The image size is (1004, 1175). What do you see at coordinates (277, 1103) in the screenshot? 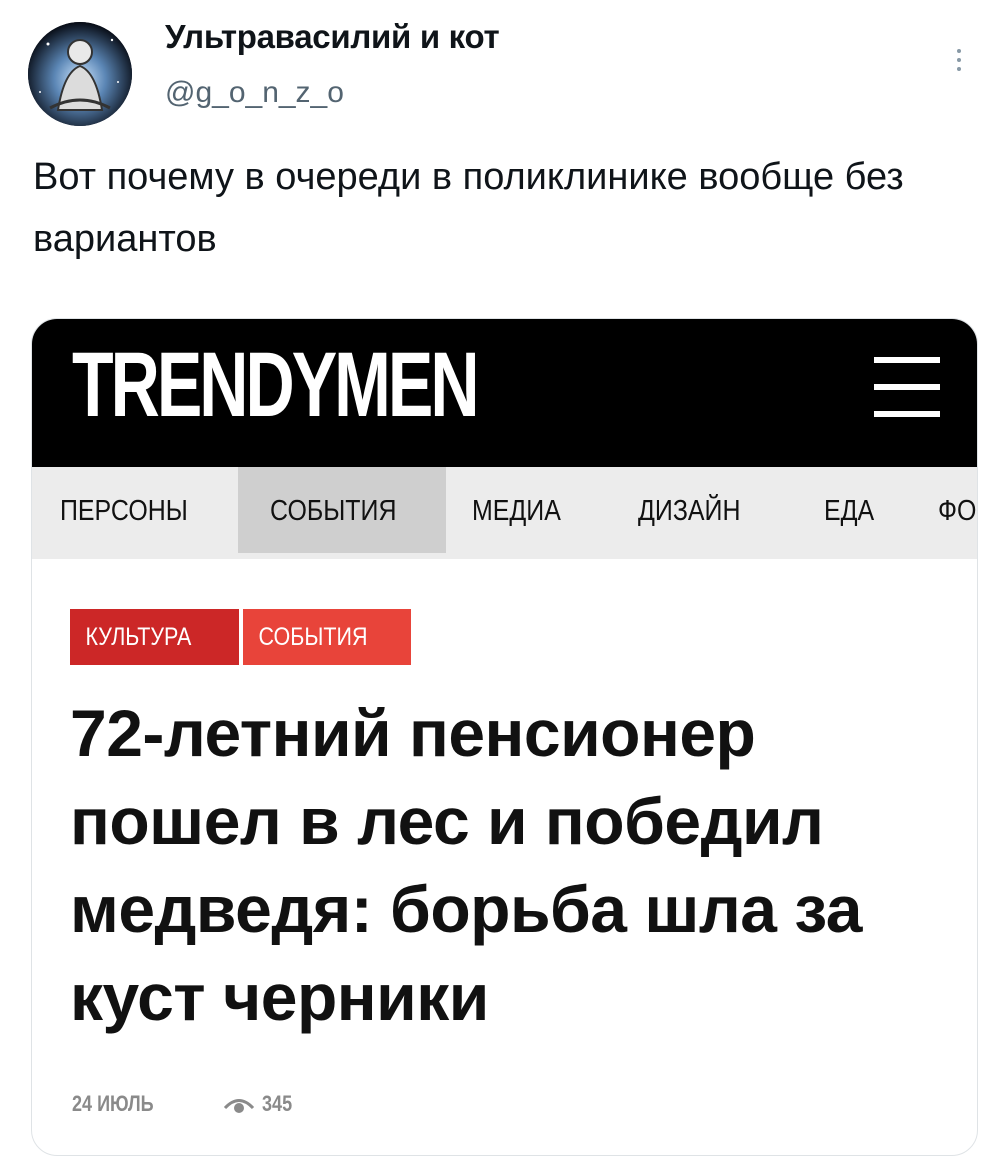
I see `view-count: 345` at bounding box center [277, 1103].